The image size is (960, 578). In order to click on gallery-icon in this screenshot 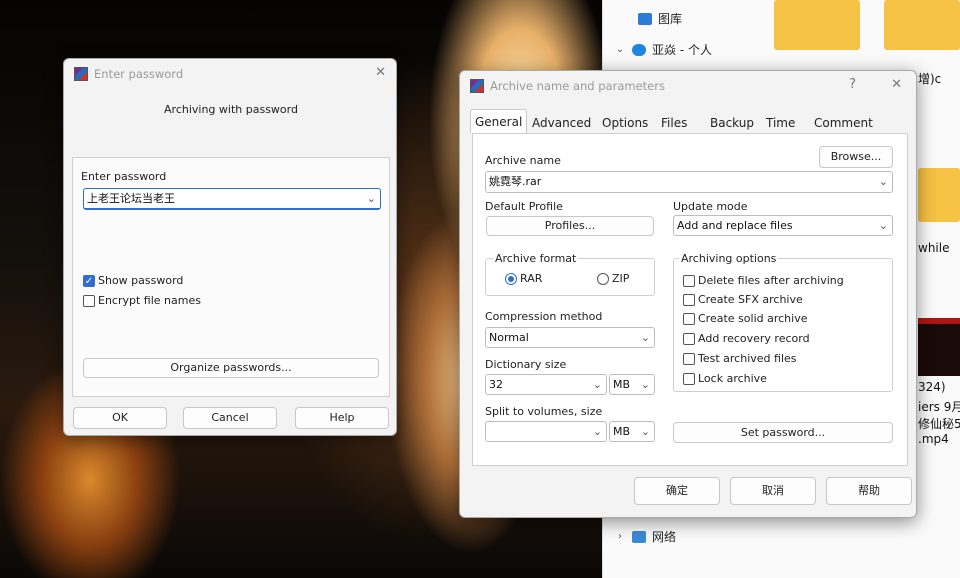, I will do `click(645, 18)`.